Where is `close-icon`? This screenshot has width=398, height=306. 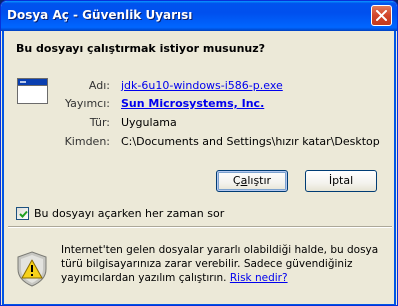 close-icon is located at coordinates (381, 15).